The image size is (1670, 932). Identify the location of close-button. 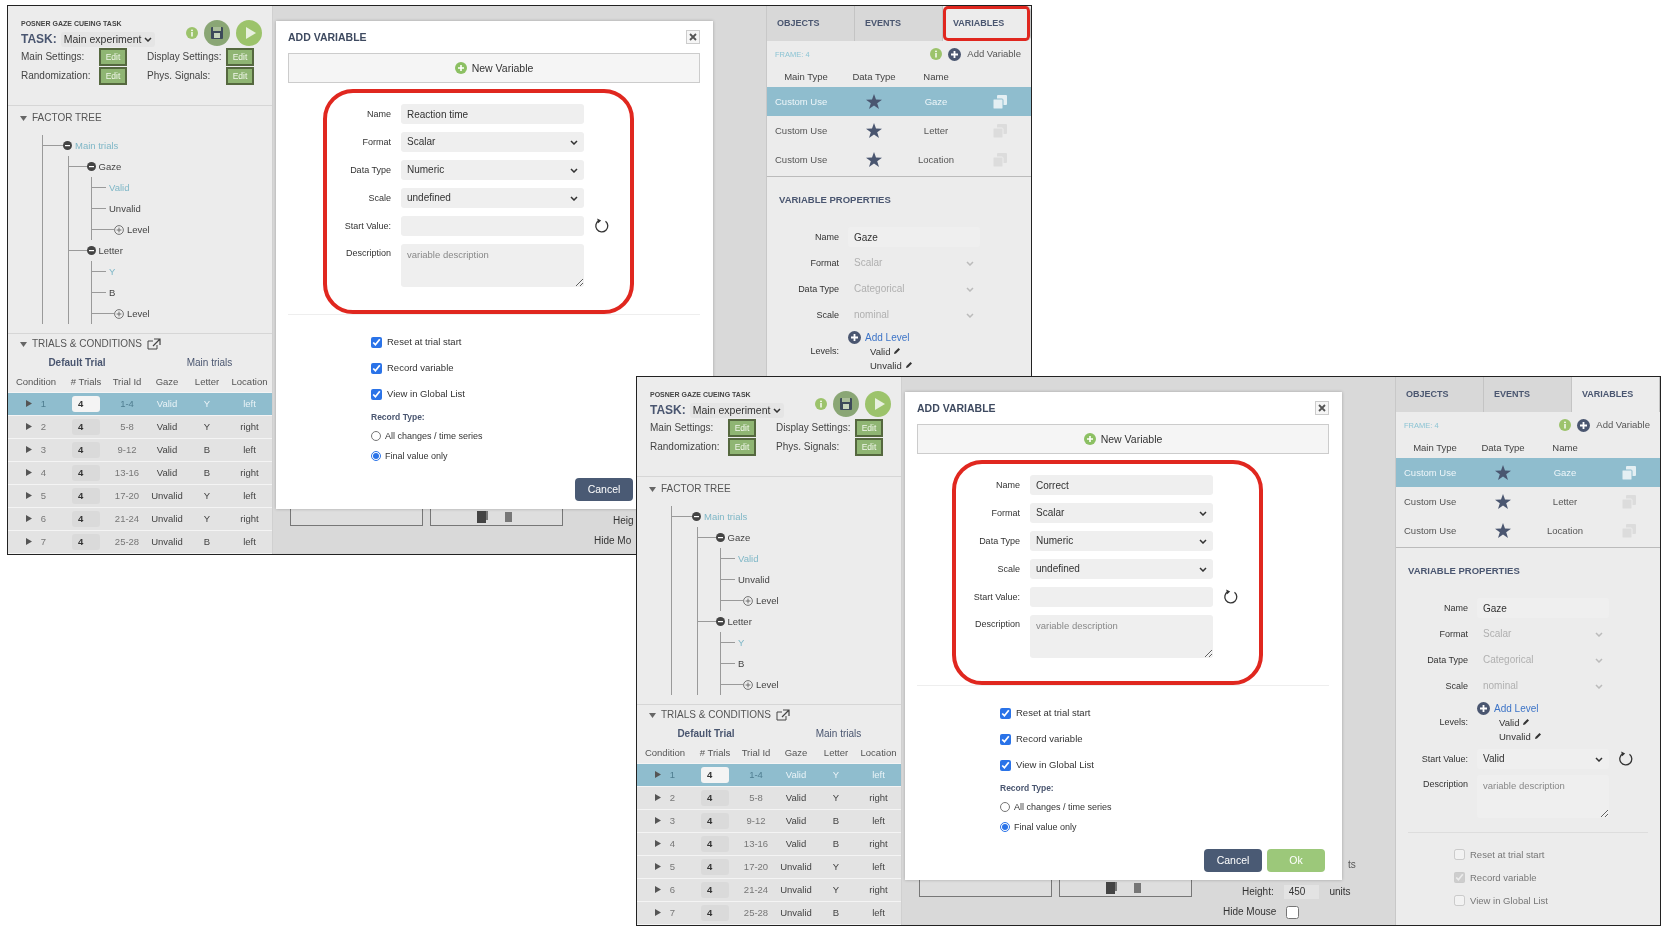
(1322, 408).